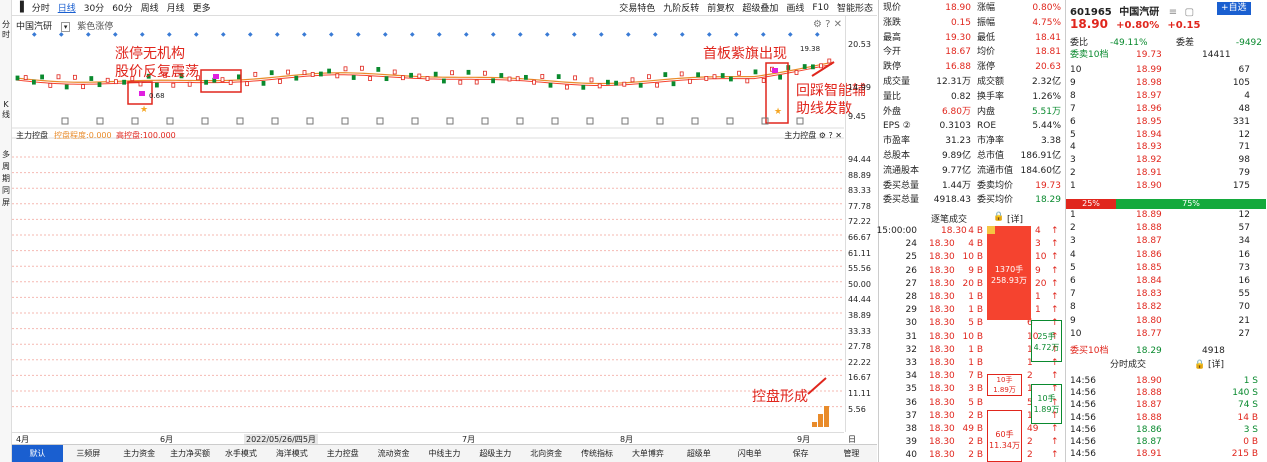 This screenshot has height=462, width=1267. I want to click on bottom-tab: 流动资金, so click(393, 453).